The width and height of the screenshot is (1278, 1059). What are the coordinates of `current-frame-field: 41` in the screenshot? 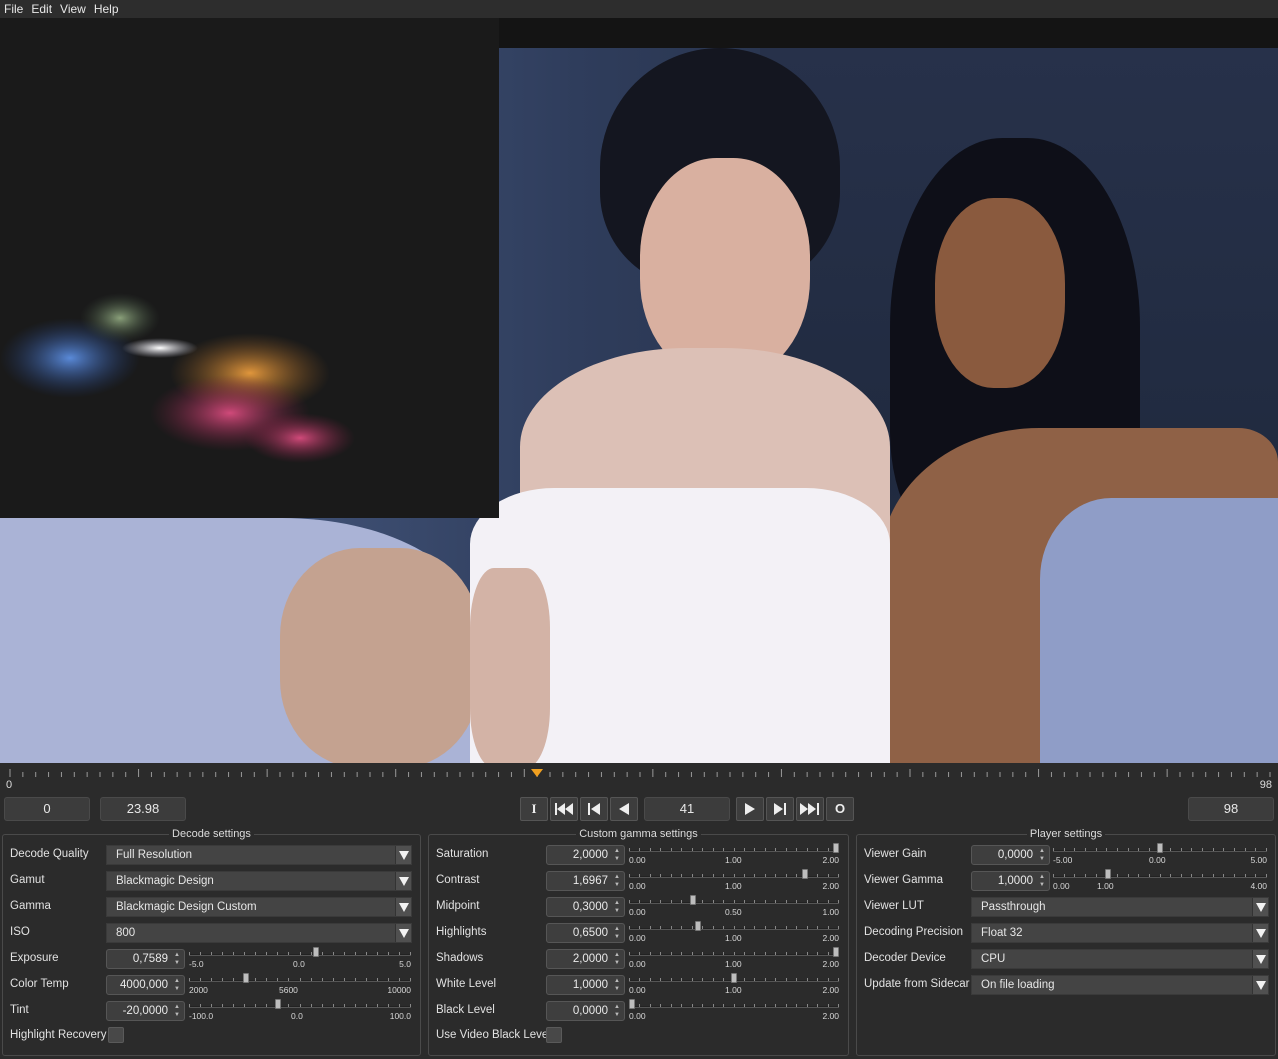 It's located at (687, 809).